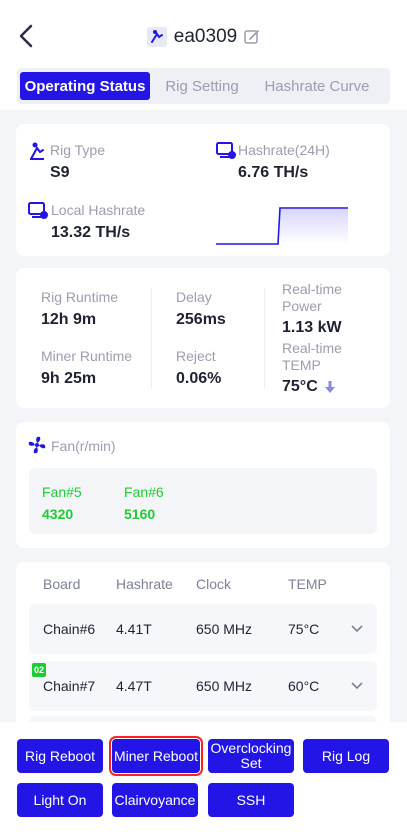  What do you see at coordinates (273, 172) in the screenshot?
I see `hashrate-24h-value: 6.76 TH/s` at bounding box center [273, 172].